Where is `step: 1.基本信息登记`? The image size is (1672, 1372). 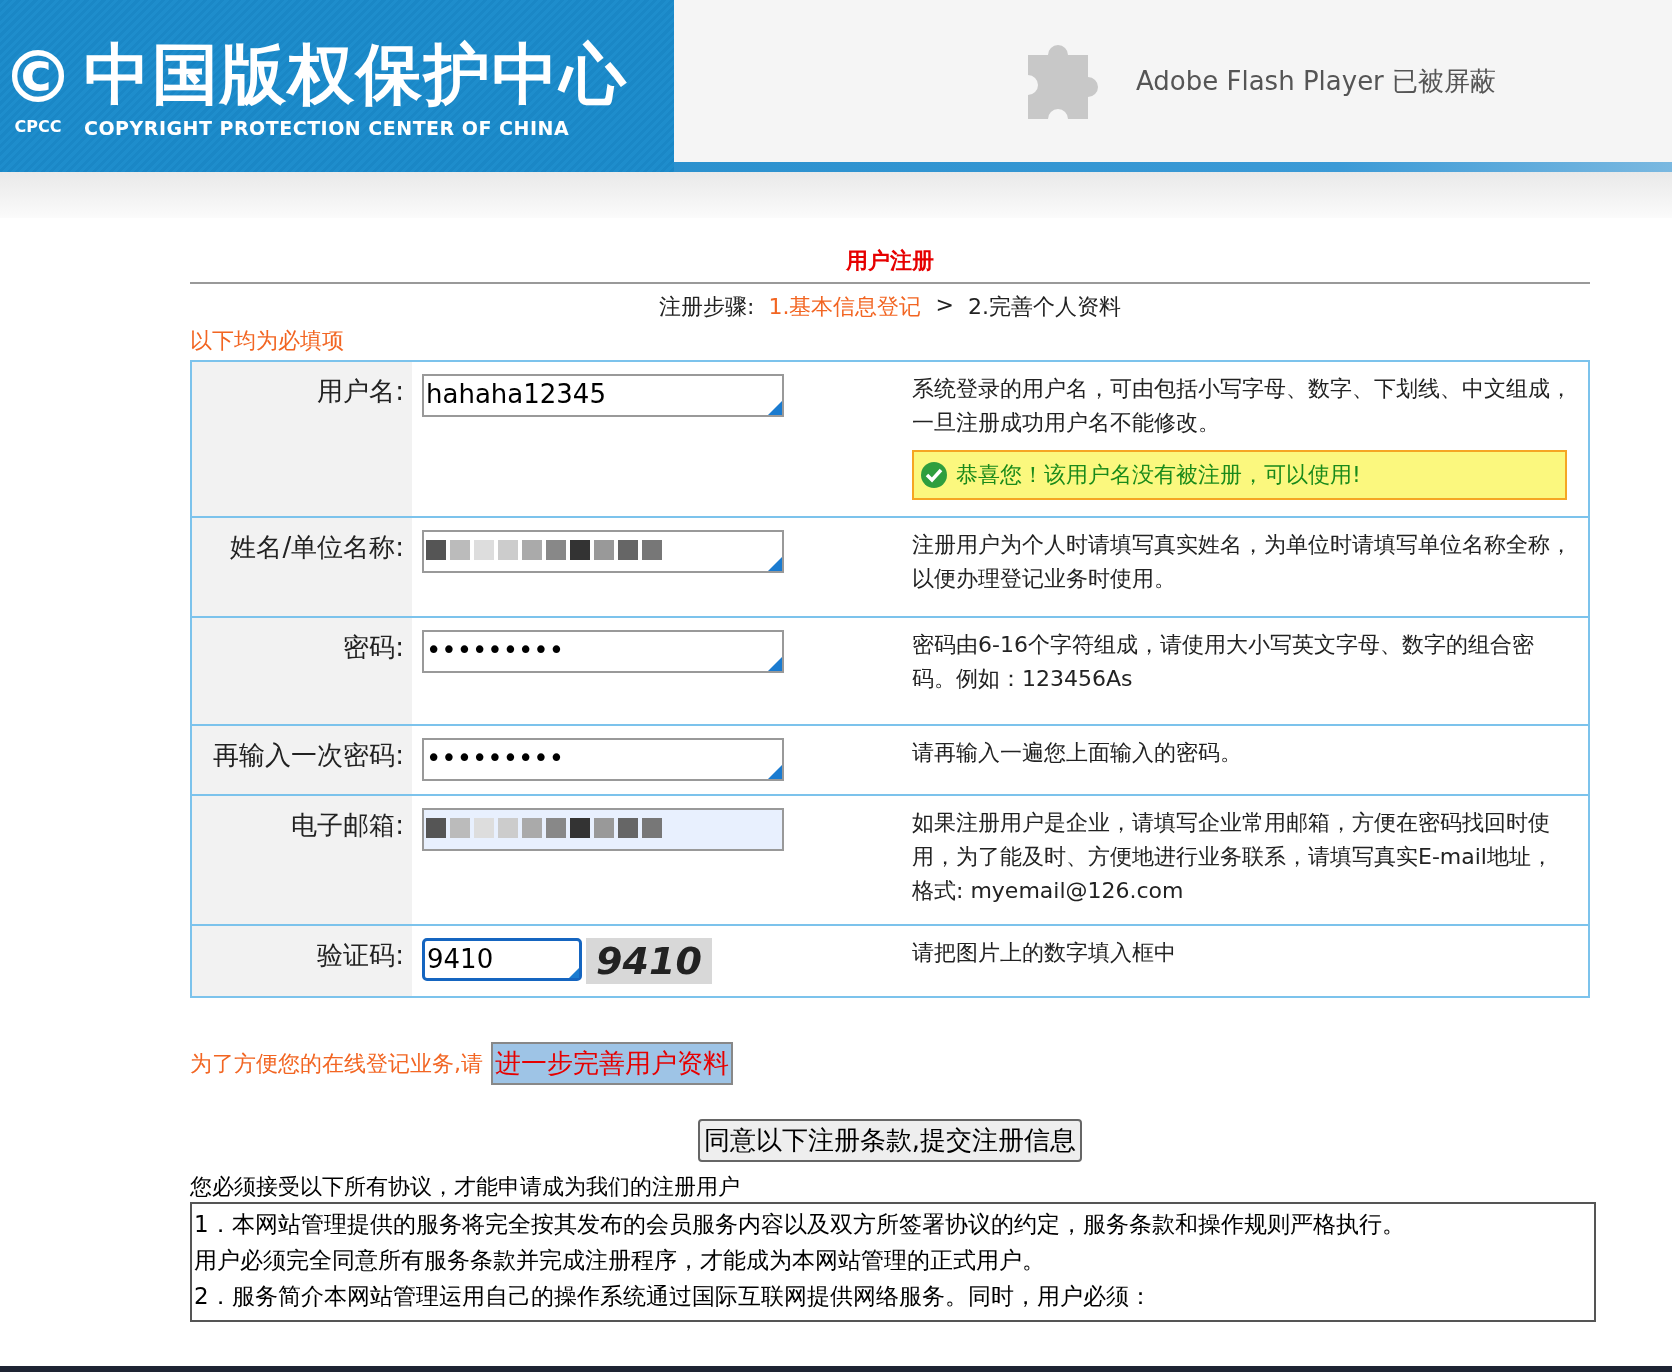
step: 1.基本信息登记 is located at coordinates (845, 307).